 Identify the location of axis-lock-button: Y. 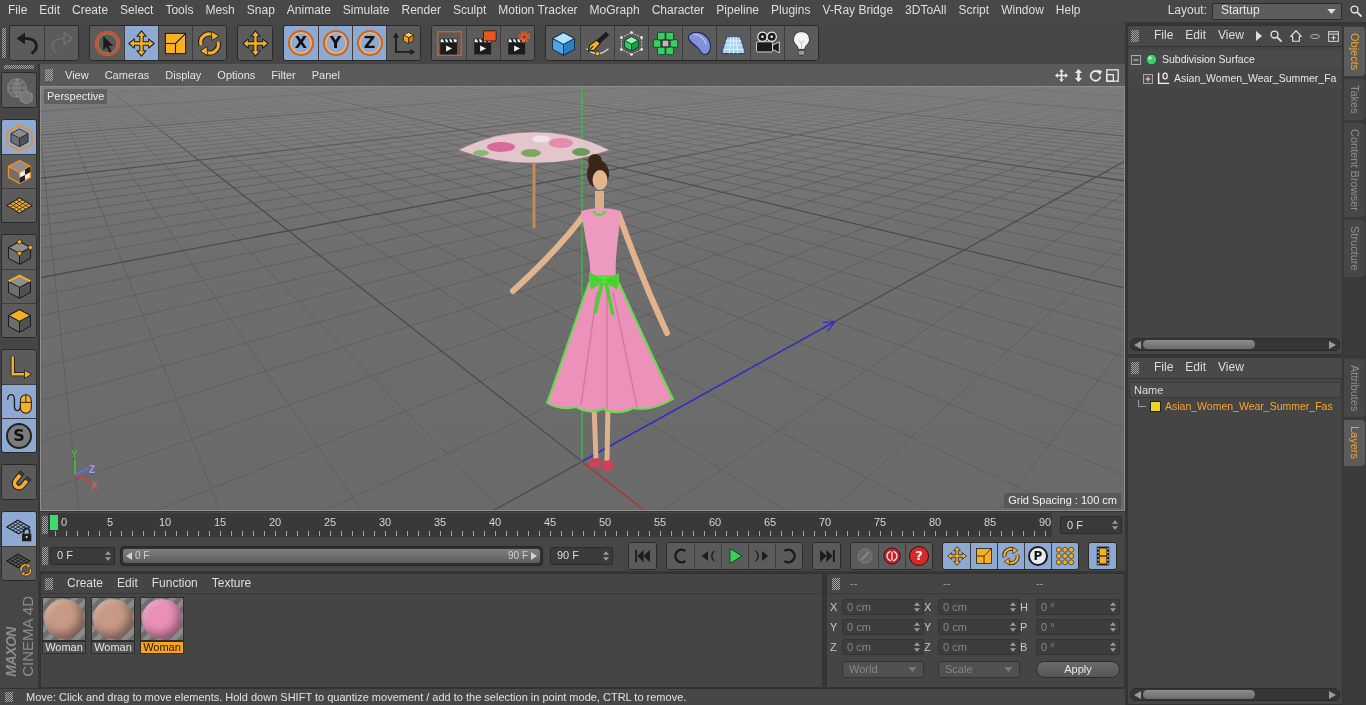
(335, 43).